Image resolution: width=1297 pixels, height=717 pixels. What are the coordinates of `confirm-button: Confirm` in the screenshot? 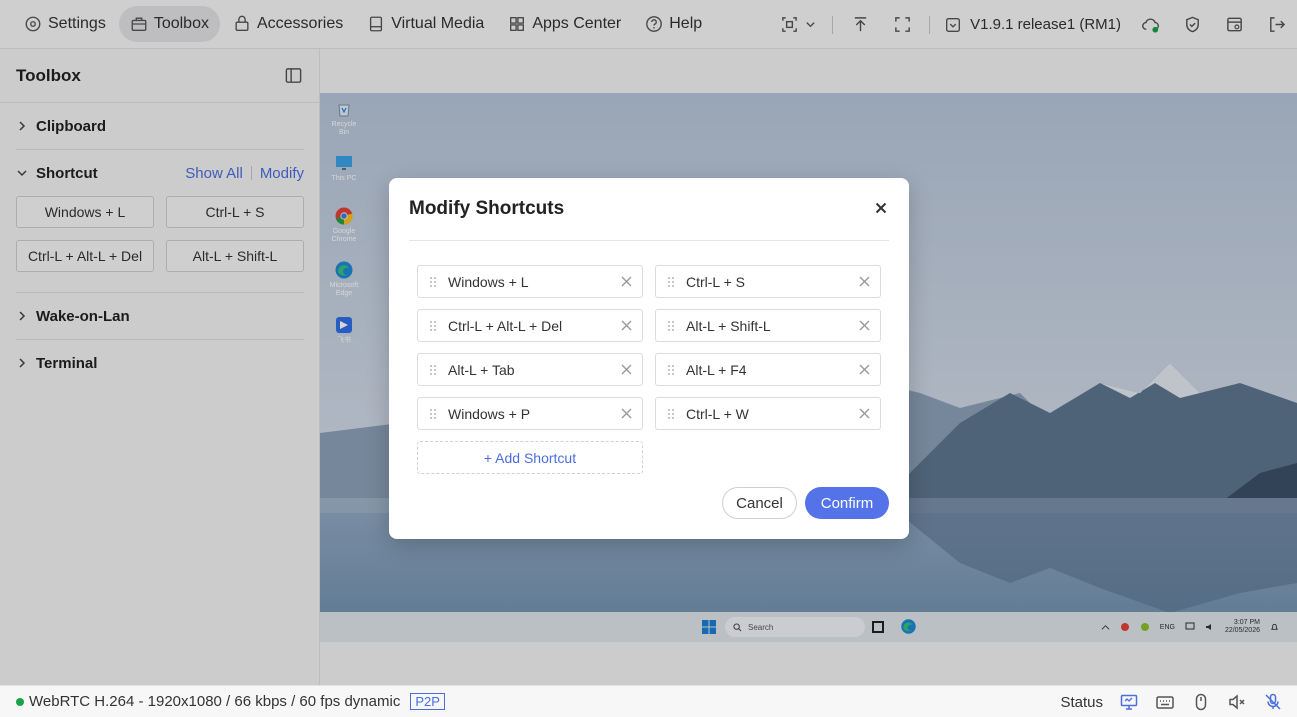 It's located at (847, 503).